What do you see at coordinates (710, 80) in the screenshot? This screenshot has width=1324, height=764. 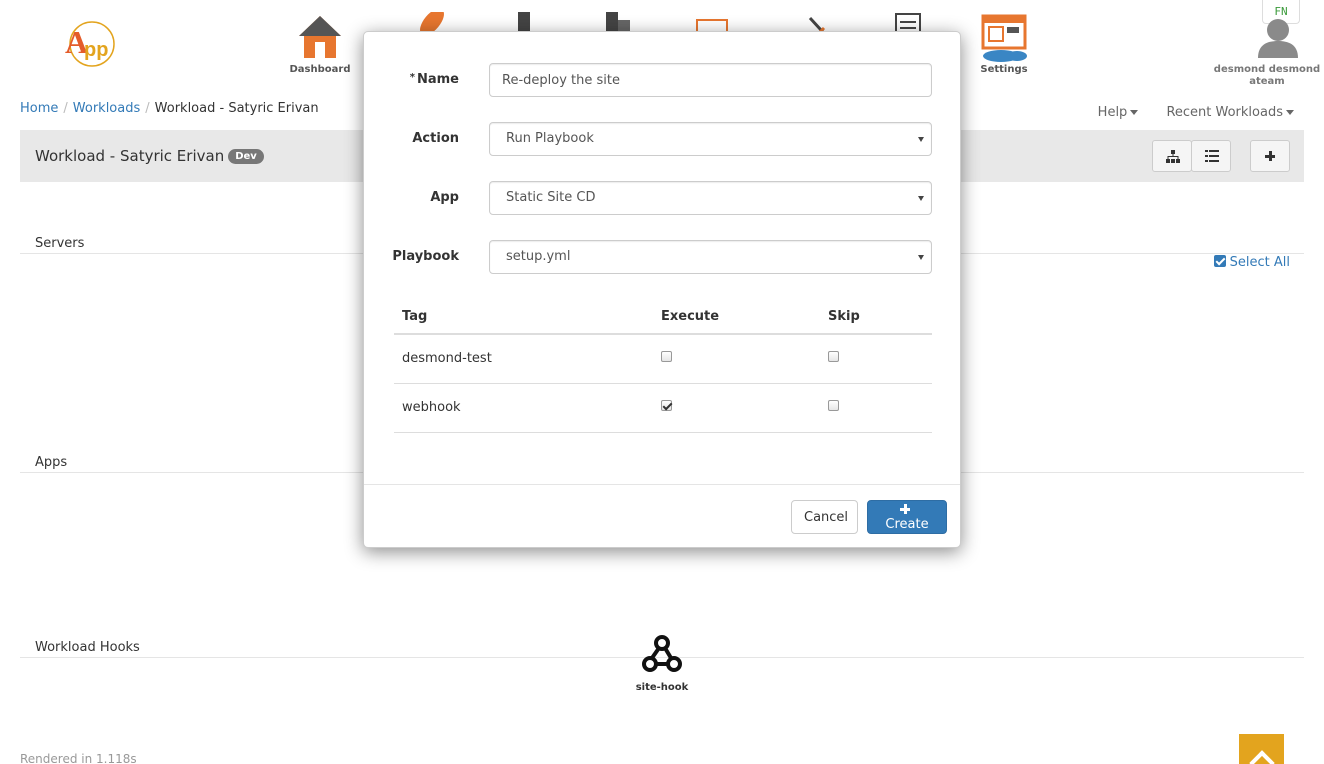 I see `name-input` at bounding box center [710, 80].